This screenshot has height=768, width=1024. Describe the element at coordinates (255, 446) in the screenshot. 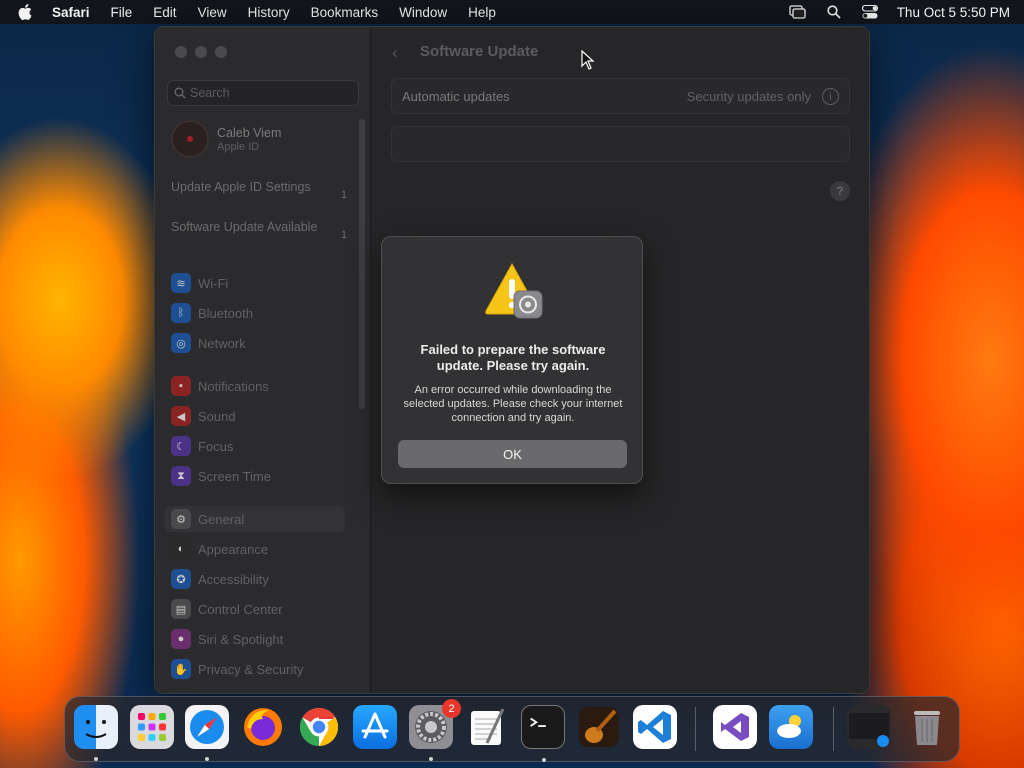

I see `sidebar-item-focus: ☾ Focus` at that location.